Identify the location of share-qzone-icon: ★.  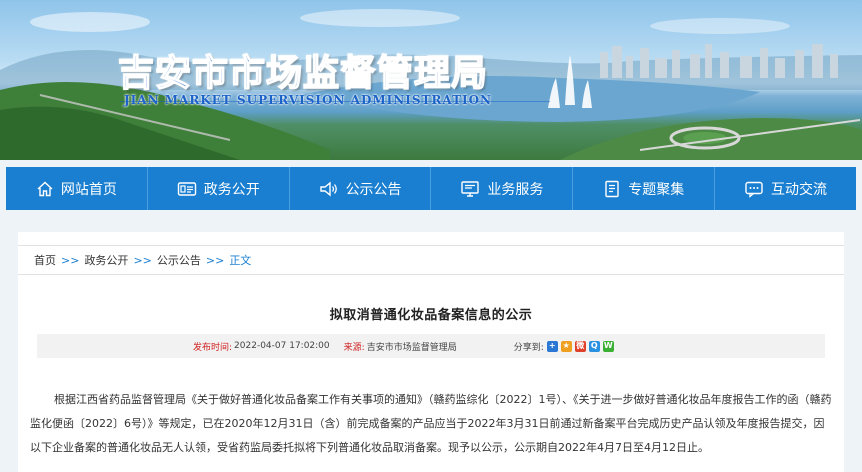
(566, 346).